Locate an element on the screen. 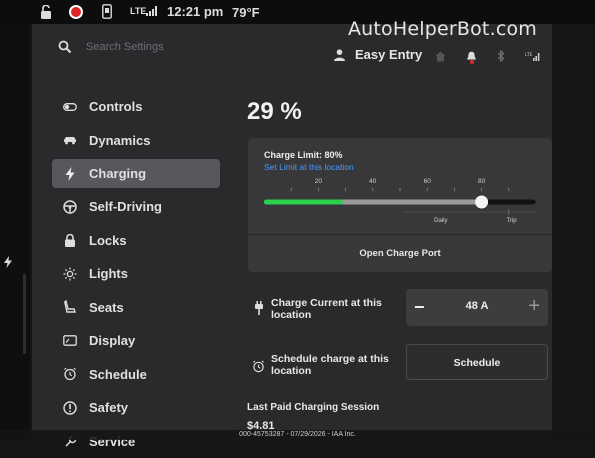 This screenshot has width=595, height=458. profile-button: Easy Entry is located at coordinates (378, 54).